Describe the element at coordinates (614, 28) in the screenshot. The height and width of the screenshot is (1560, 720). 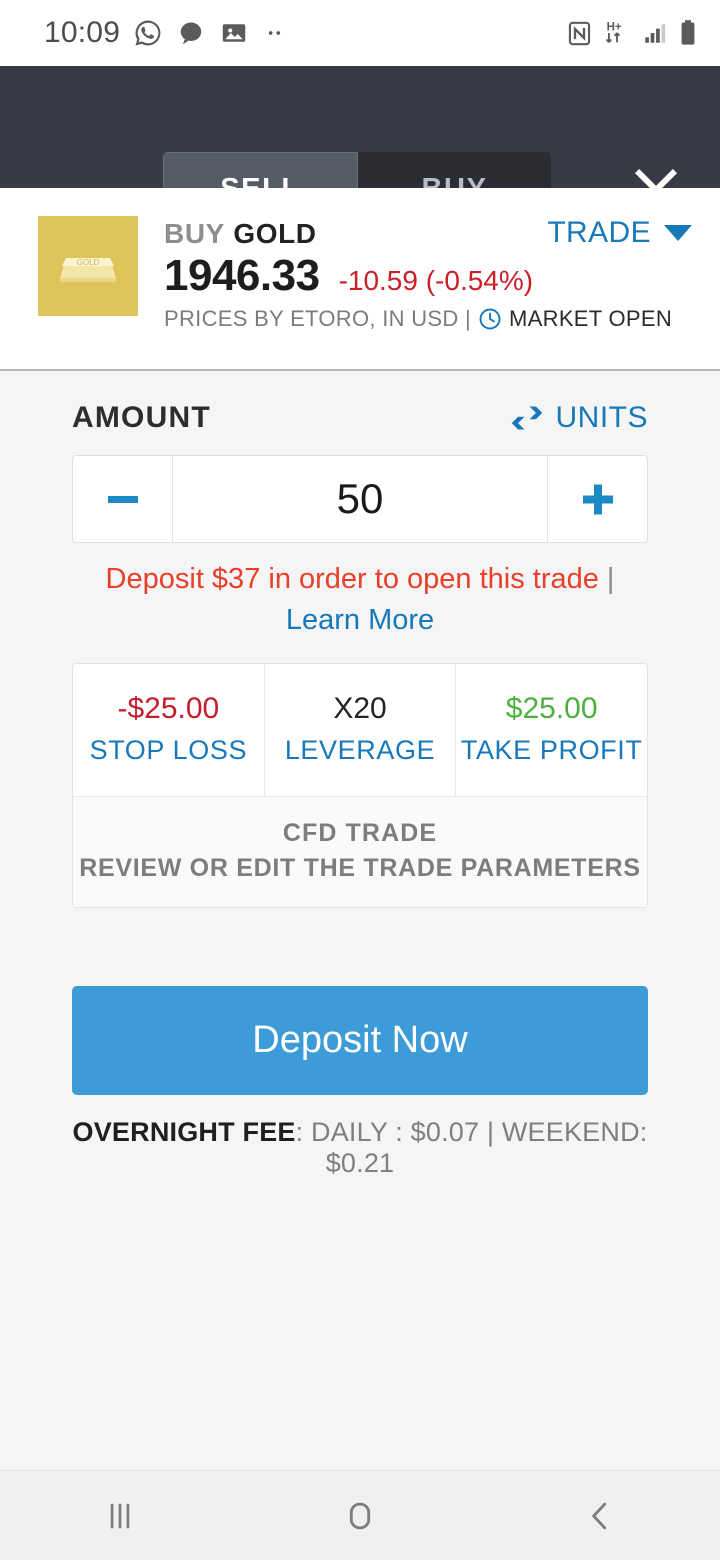
I see `svg-text: H+` at that location.